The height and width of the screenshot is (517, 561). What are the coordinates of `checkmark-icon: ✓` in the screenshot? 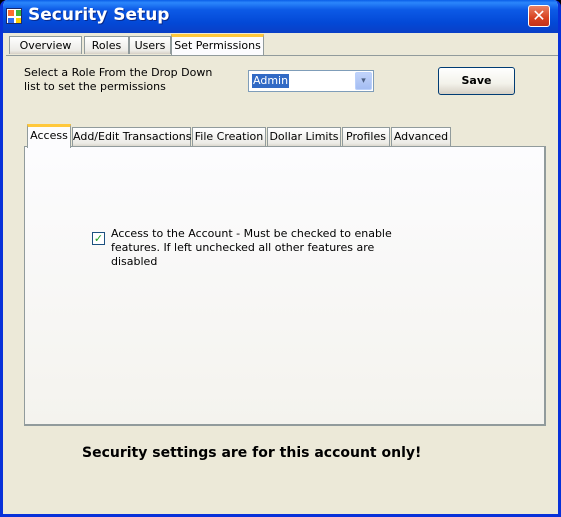 It's located at (98, 238).